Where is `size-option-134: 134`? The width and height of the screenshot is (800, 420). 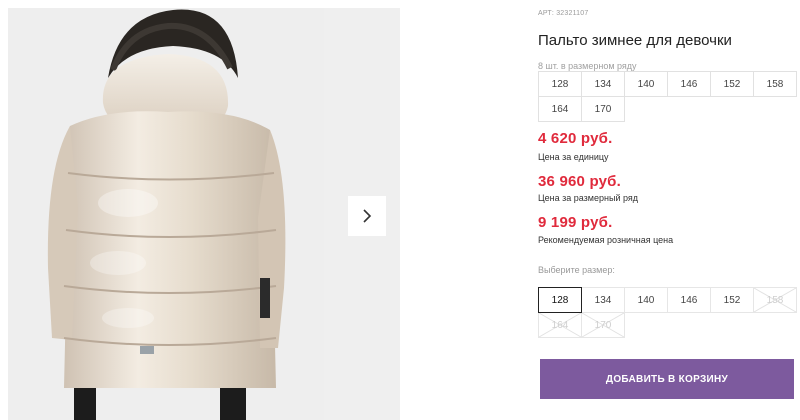
size-option-134: 134 is located at coordinates (603, 300).